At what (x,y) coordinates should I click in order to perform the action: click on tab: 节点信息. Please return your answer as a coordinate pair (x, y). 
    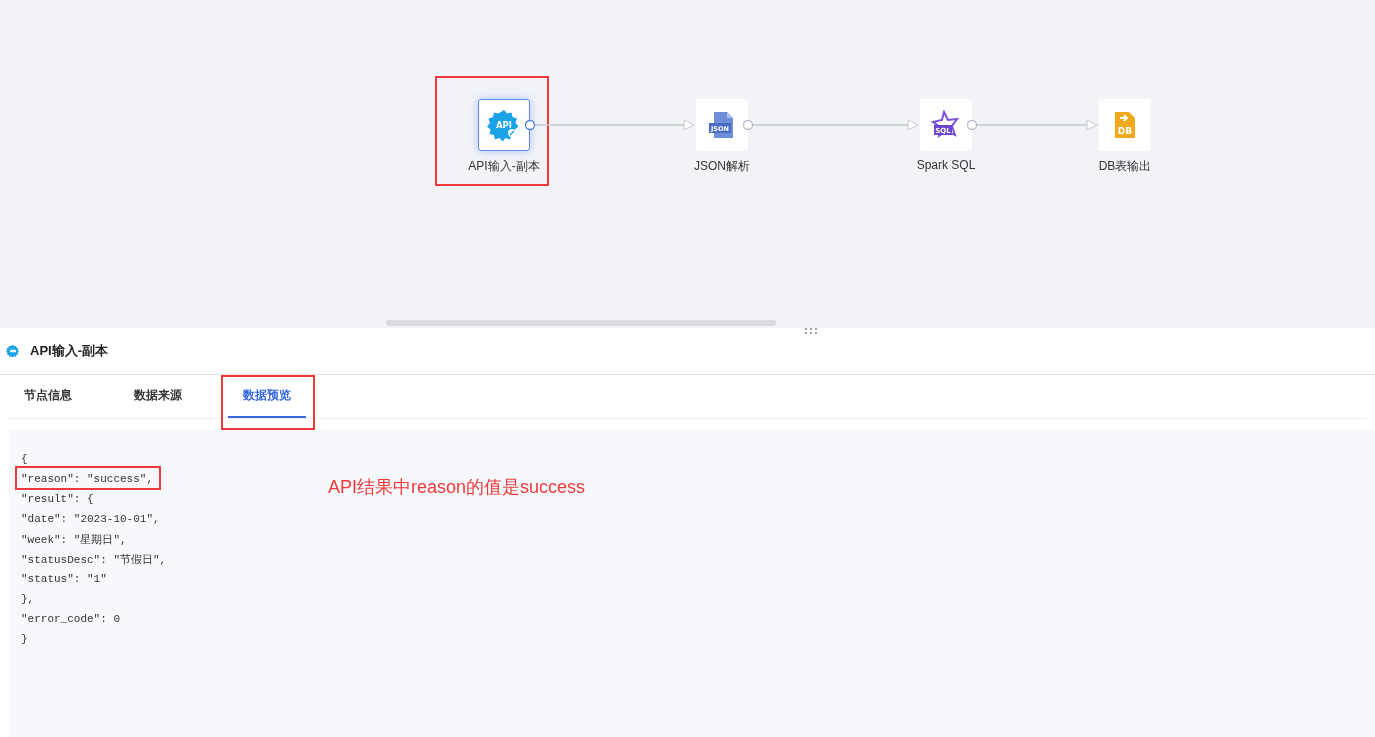
    Looking at the image, I should click on (48, 396).